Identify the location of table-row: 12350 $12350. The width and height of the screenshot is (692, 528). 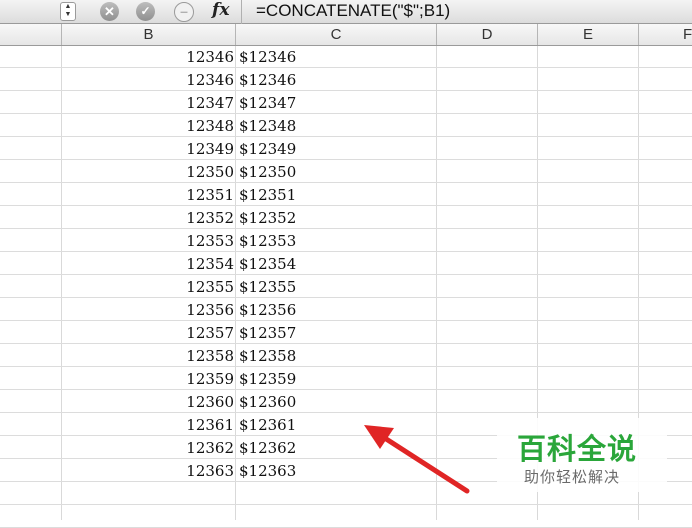
(346, 171).